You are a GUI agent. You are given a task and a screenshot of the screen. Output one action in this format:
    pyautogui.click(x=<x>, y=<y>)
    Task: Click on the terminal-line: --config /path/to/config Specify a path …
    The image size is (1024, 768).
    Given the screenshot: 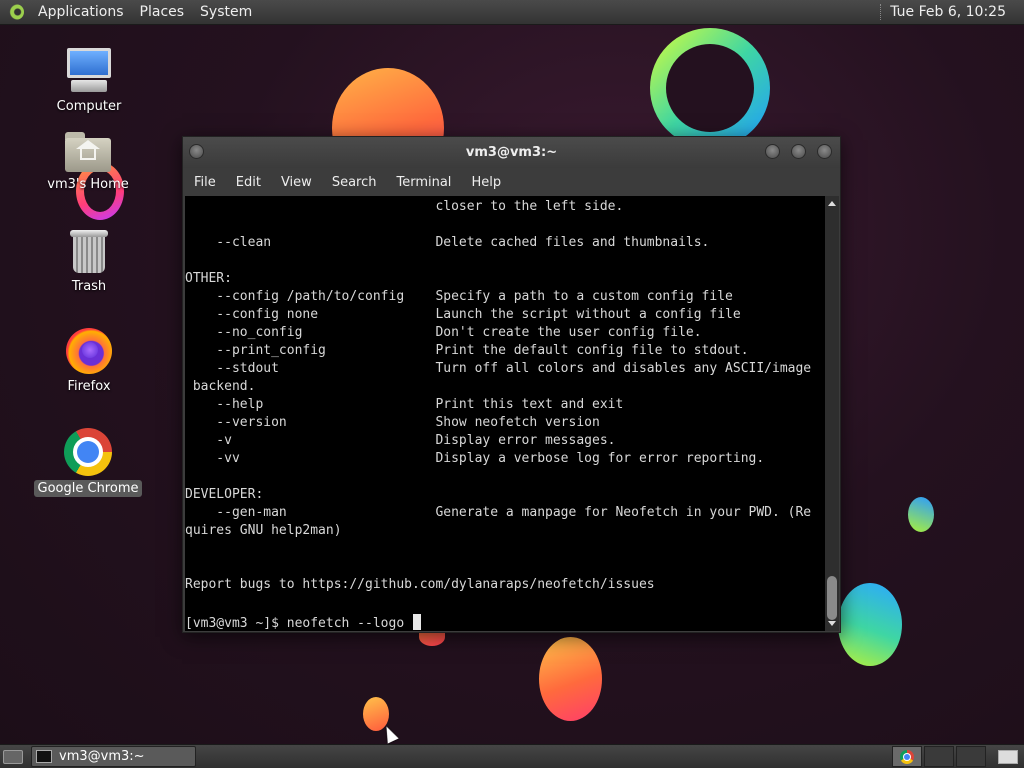 What is the action you would take?
    pyautogui.click(x=459, y=296)
    